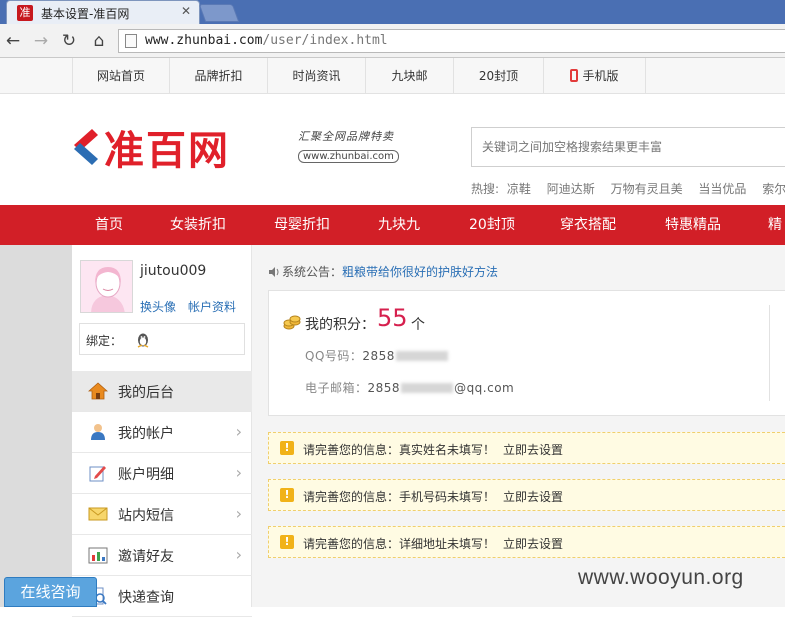 The image size is (785, 617). What do you see at coordinates (186, 11) in the screenshot?
I see `close-icon: ✕` at bounding box center [186, 11].